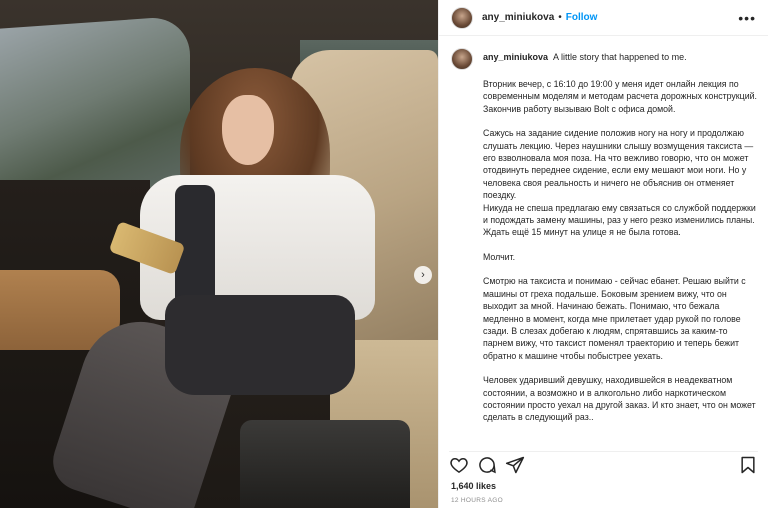  What do you see at coordinates (423, 275) in the screenshot?
I see `next-photo-button: ›` at bounding box center [423, 275].